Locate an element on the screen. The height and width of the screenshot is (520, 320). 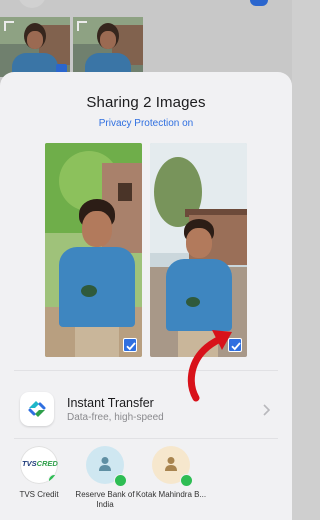
tvs-credit-logo: TVSCREDIT is located at coordinates (40, 463).